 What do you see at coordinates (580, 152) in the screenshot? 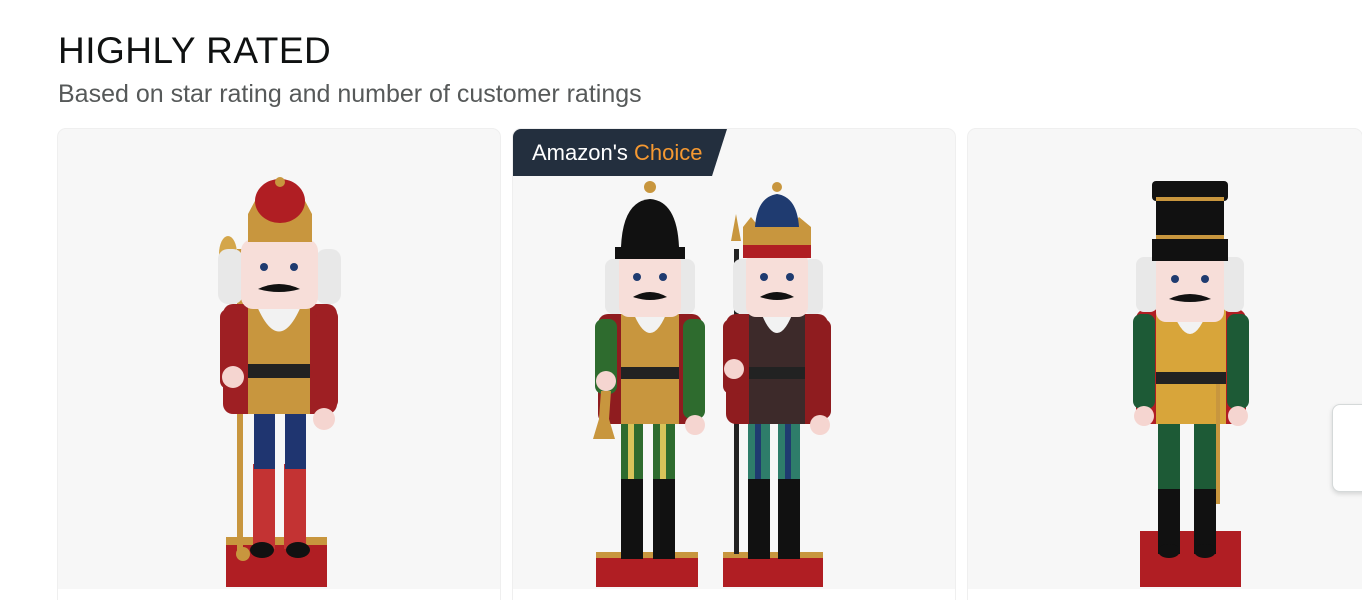
I see `badge-prefix: Amazon's` at bounding box center [580, 152].